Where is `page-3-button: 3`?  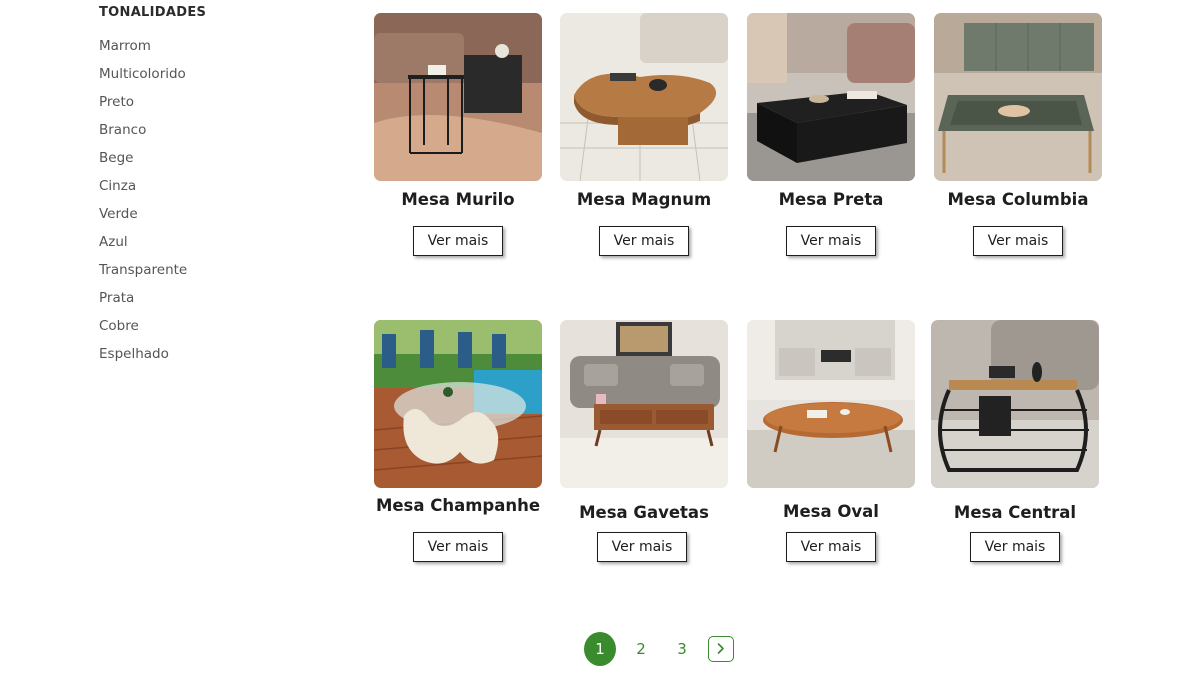 page-3-button: 3 is located at coordinates (682, 649).